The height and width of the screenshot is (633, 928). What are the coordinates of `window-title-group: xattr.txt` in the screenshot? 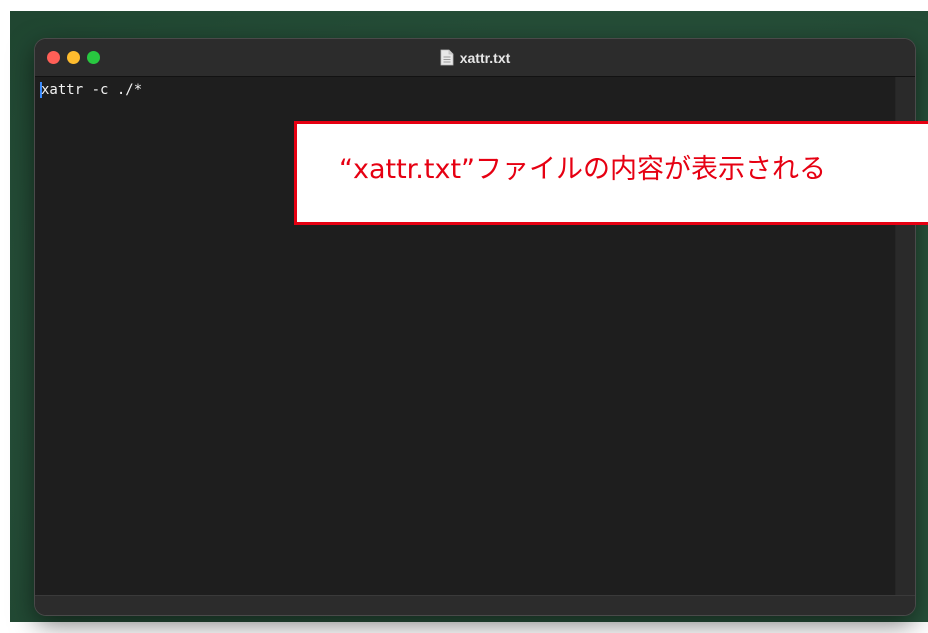 It's located at (475, 57).